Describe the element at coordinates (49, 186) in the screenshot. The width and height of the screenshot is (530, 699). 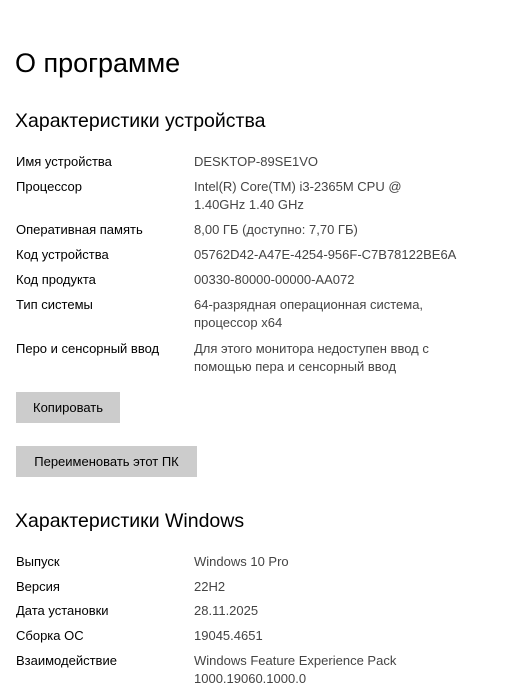
I see `spec-label: Процессор` at that location.